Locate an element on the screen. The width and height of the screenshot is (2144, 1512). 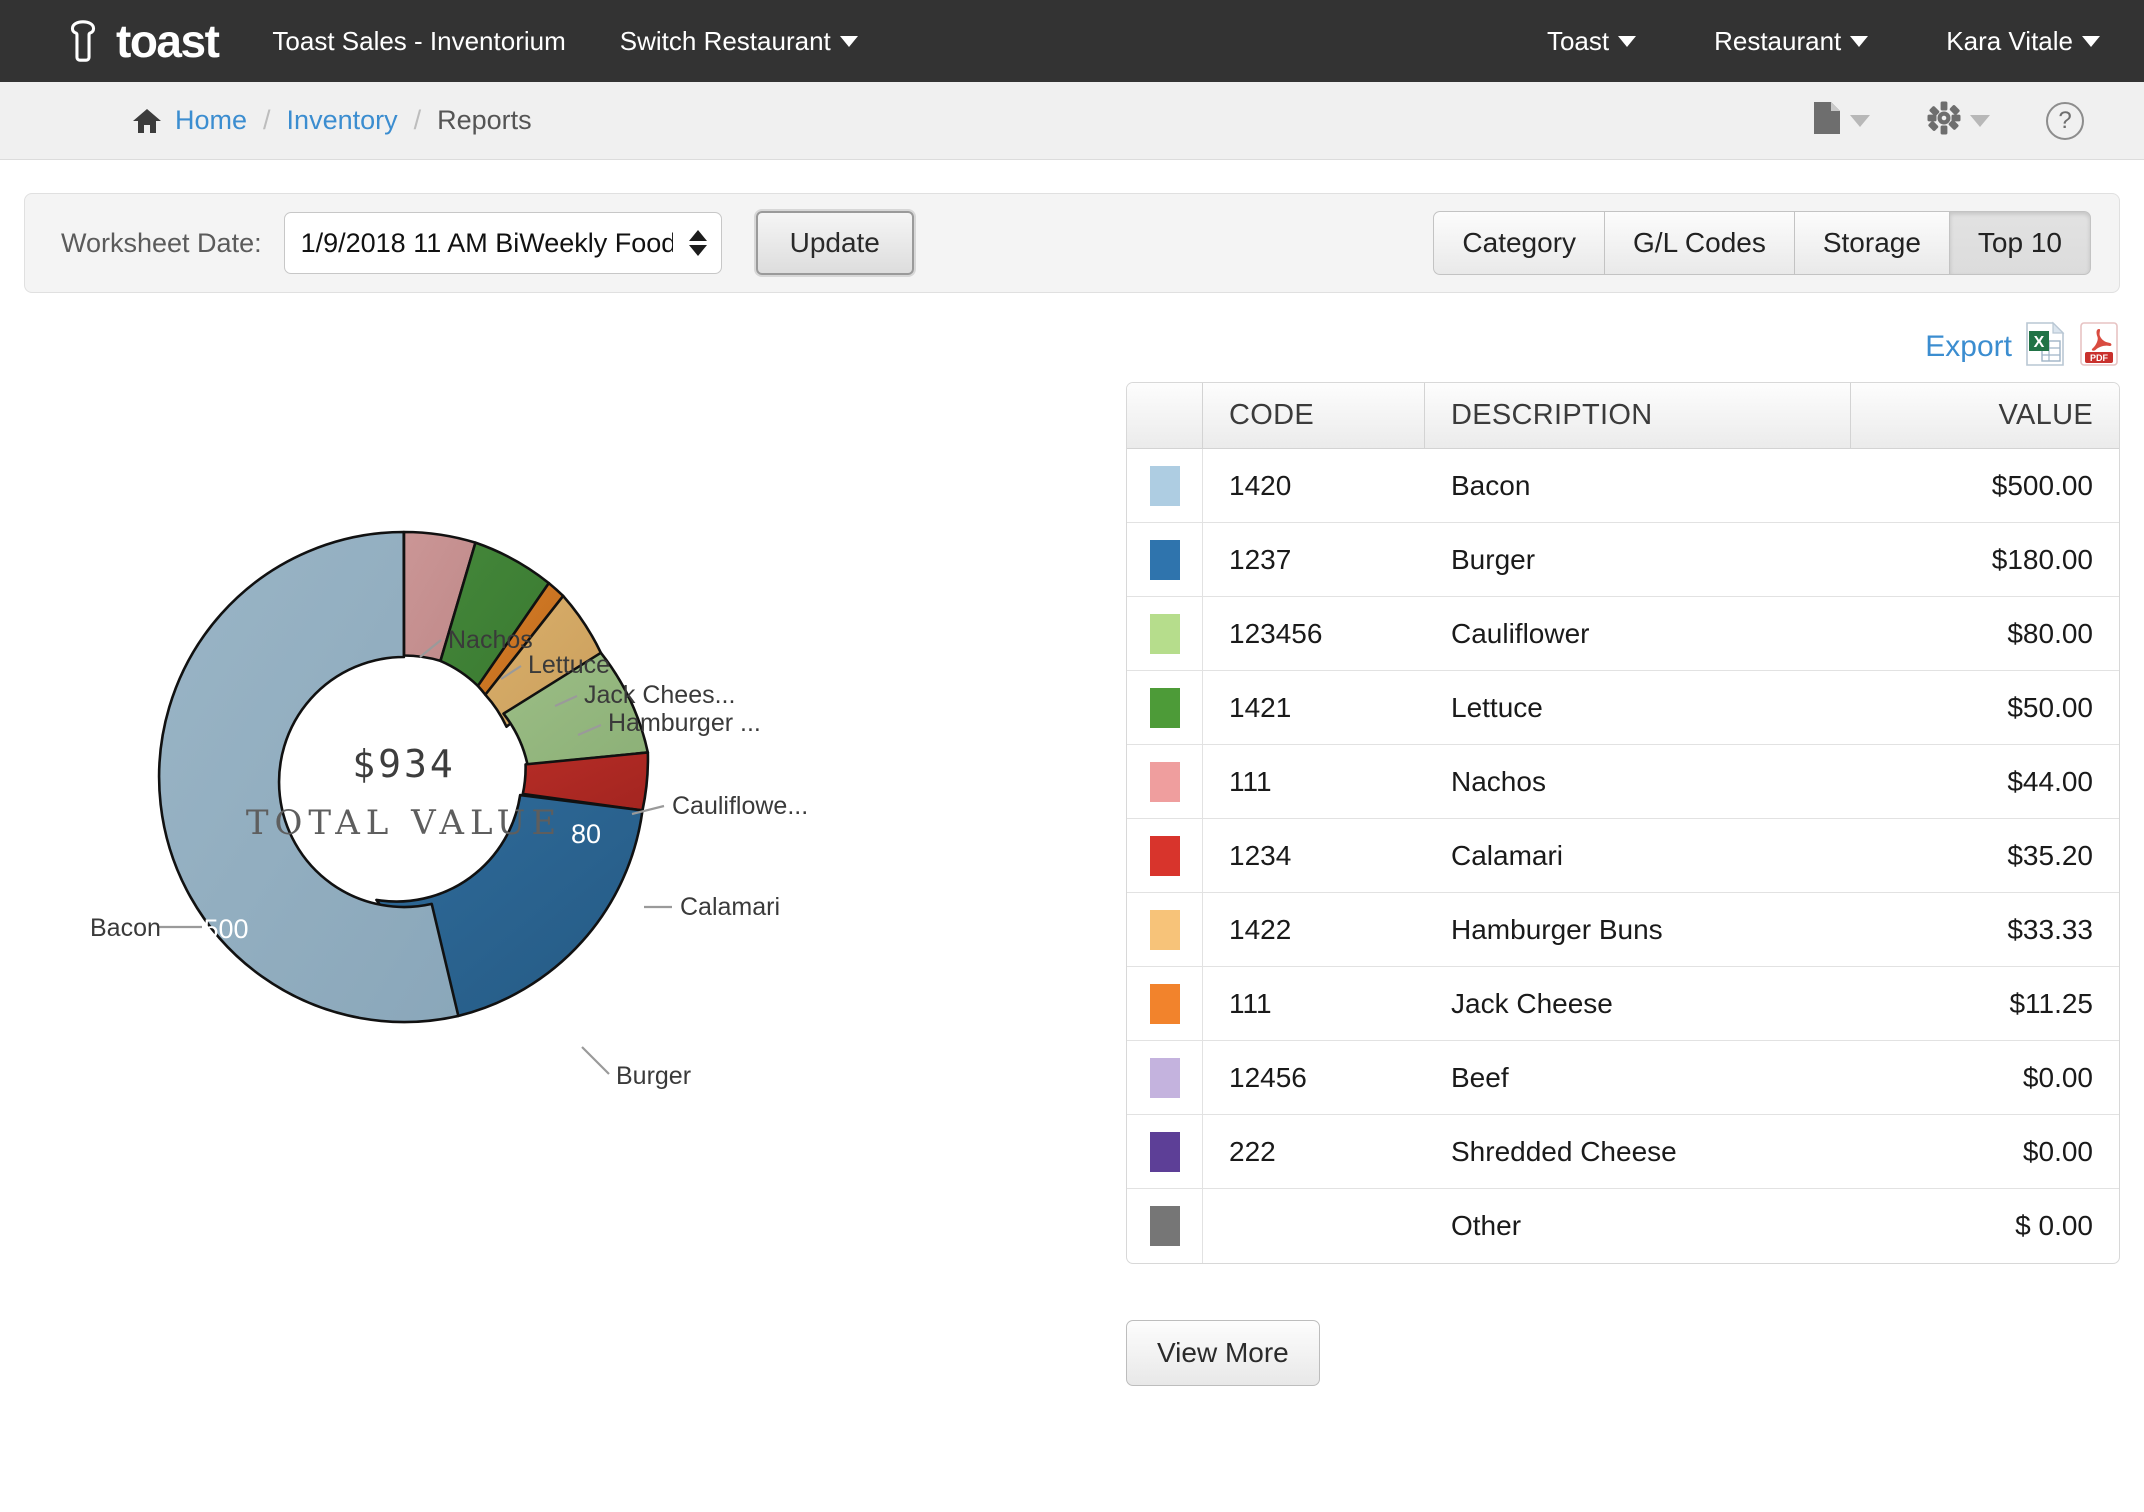
breadcrumb-tools: ? is located at coordinates (1948, 120).